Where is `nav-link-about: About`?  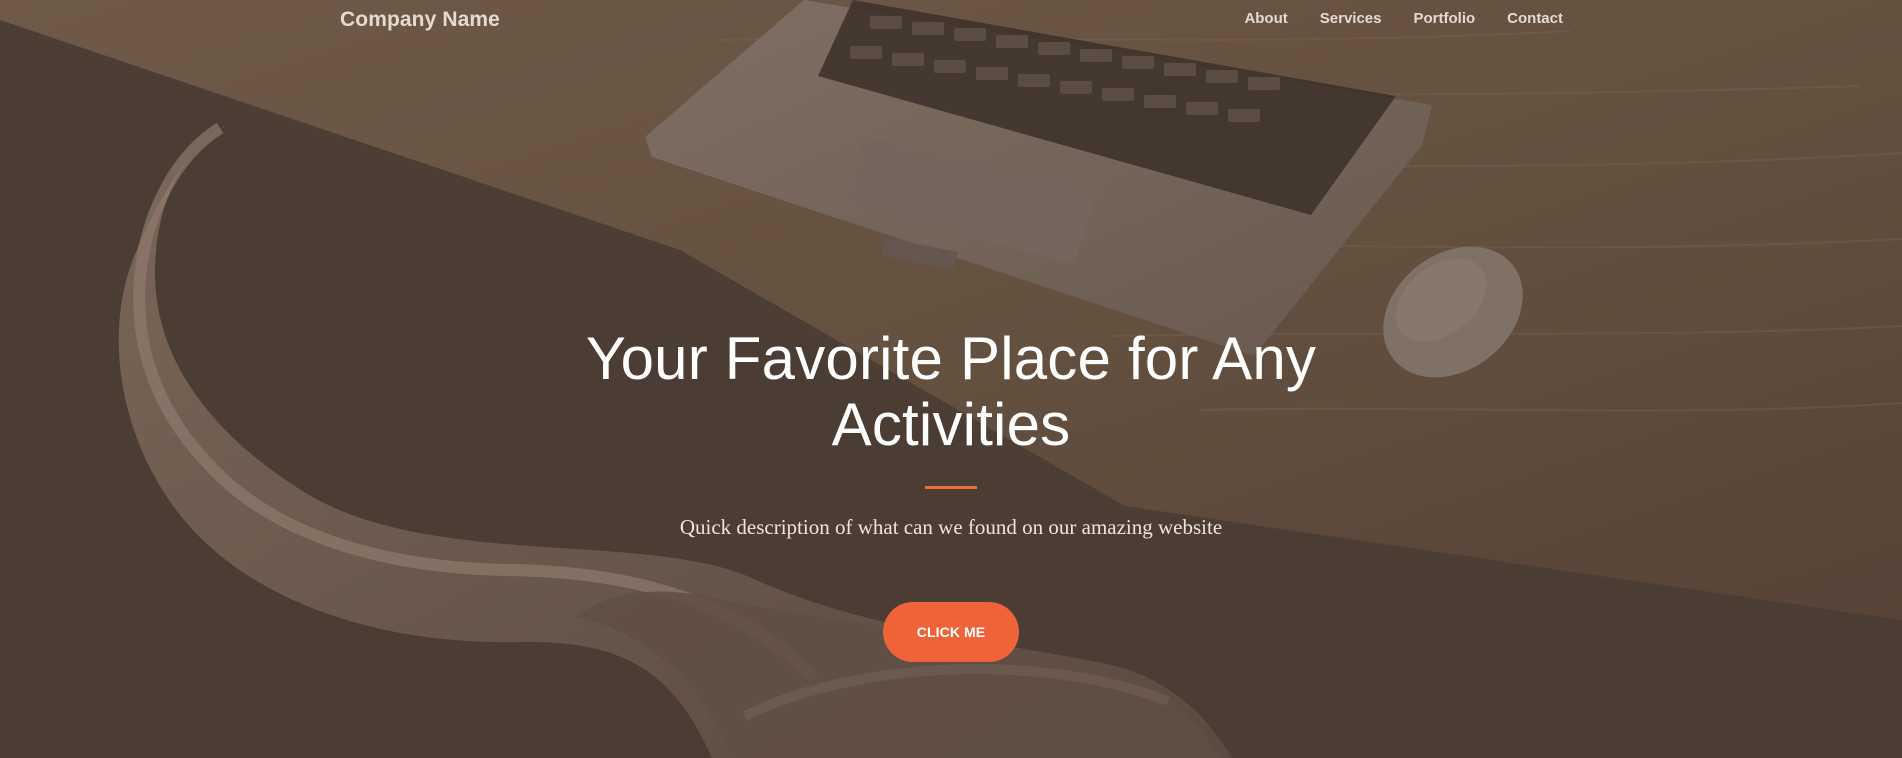 nav-link-about: About is located at coordinates (1265, 18).